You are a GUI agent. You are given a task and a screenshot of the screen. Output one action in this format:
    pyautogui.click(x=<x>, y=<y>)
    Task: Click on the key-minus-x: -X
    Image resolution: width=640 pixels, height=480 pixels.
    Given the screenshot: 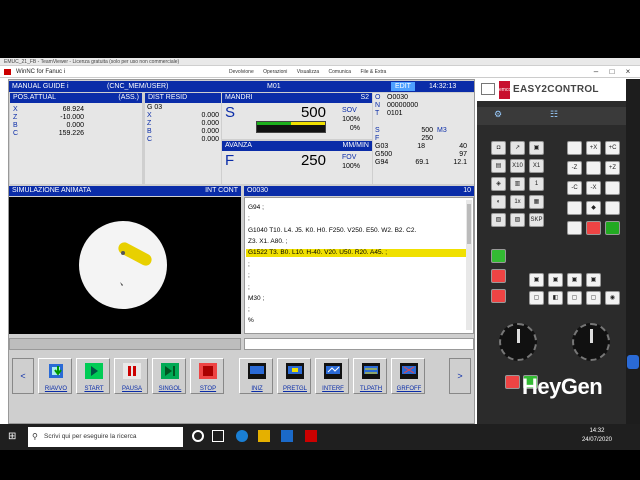 What is the action you would take?
    pyautogui.click(x=593, y=188)
    